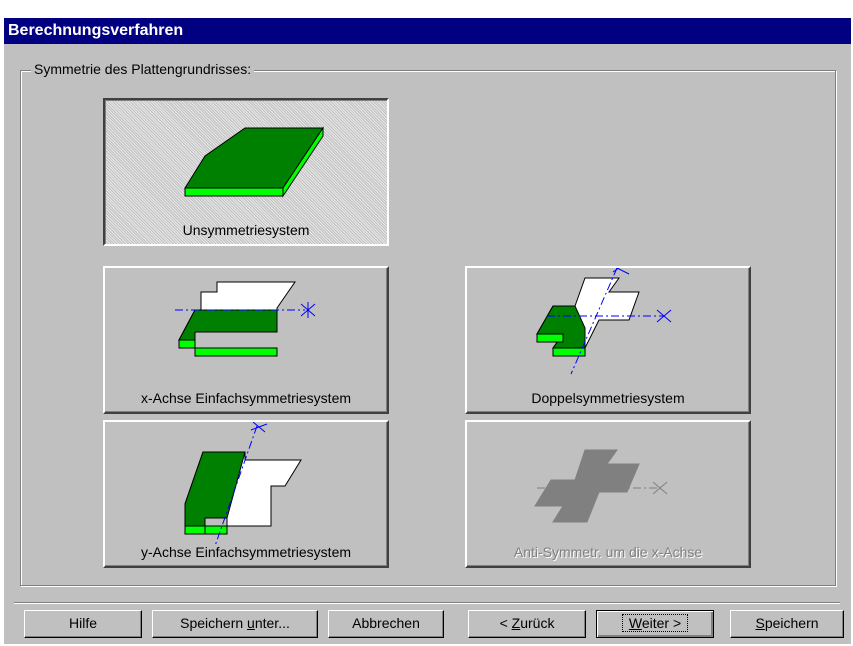 This screenshot has width=853, height=646. I want to click on x-axis-symmetry-button: x-Achse Einfachsymmetriesystem, so click(246, 340).